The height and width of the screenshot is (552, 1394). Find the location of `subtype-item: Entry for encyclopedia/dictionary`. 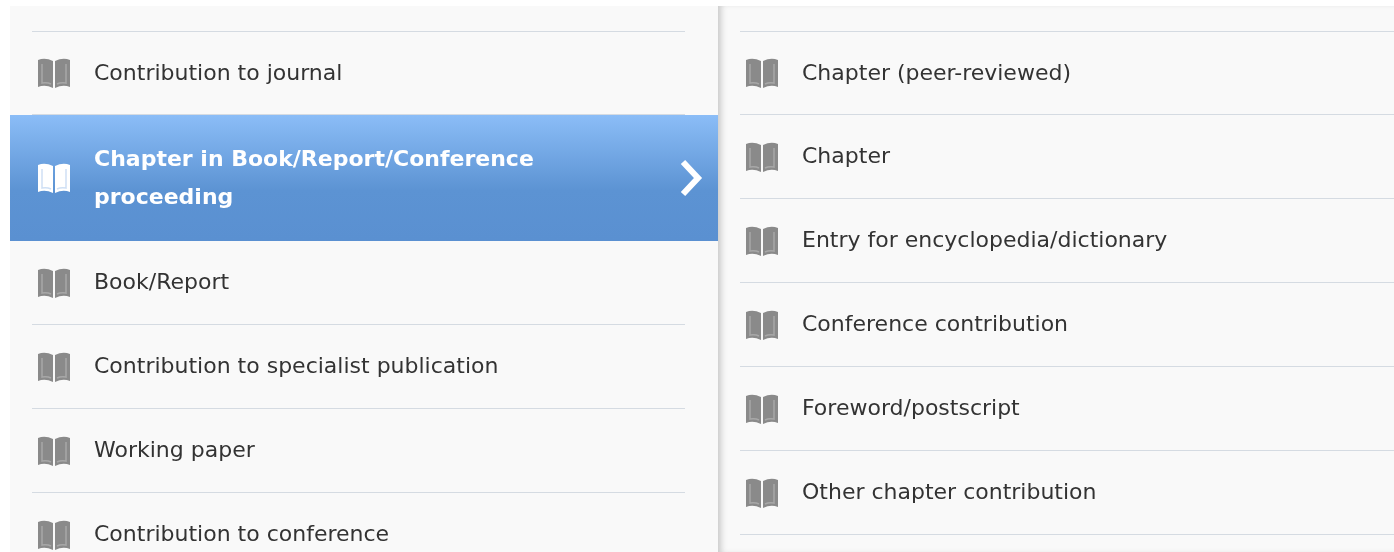

subtype-item: Entry for encyclopedia/dictionary is located at coordinates (1067, 241).